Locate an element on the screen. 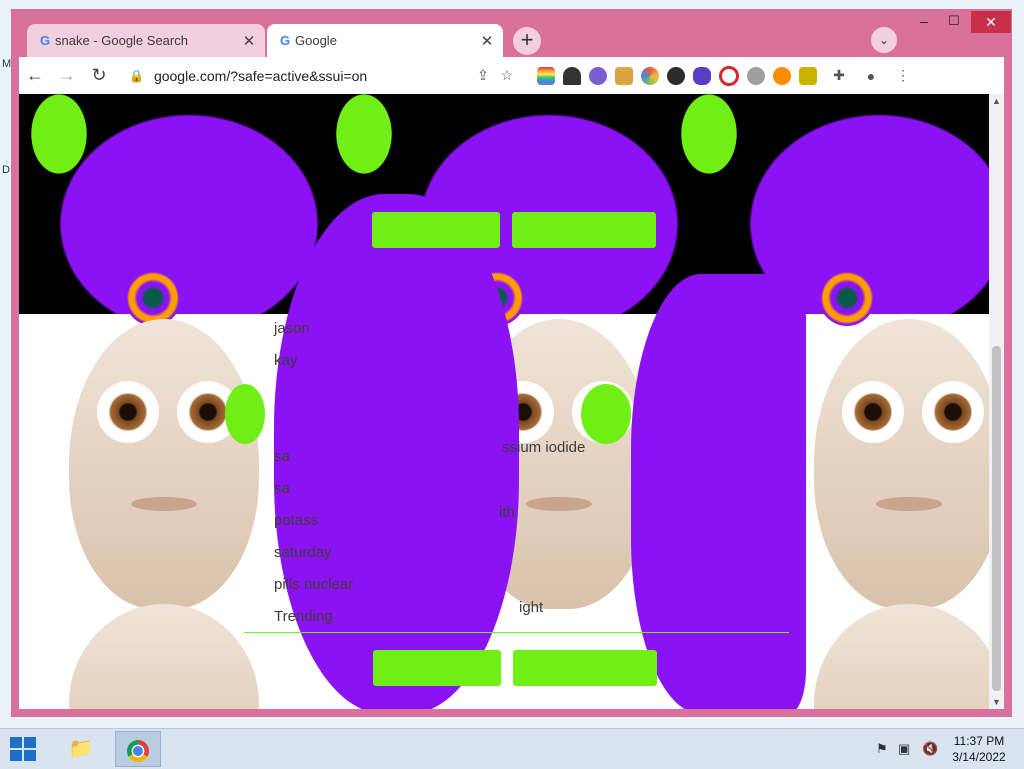 Image resolution: width=1024 pixels, height=769 pixels. forward-button: → is located at coordinates (67, 75).